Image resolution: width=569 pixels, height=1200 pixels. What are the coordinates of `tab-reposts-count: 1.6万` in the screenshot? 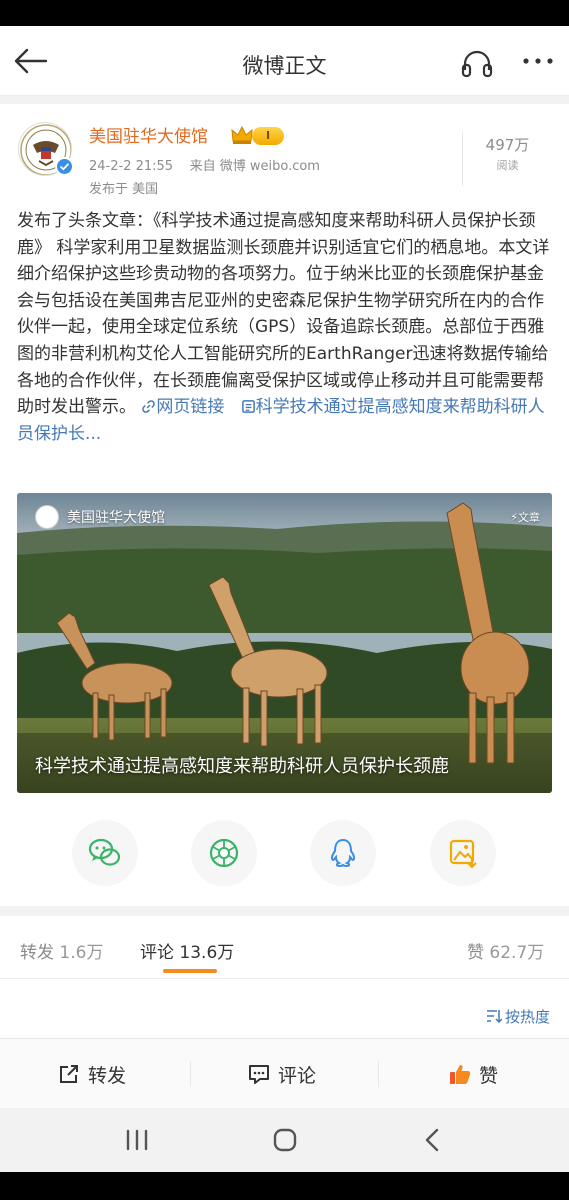 It's located at (81, 953).